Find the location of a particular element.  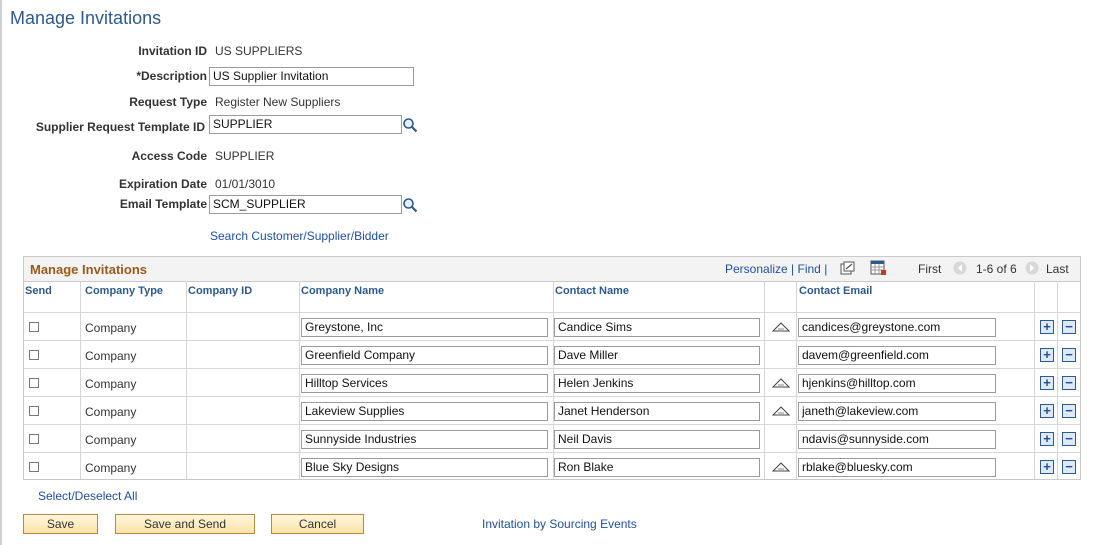

left-border is located at coordinates (1, 272).